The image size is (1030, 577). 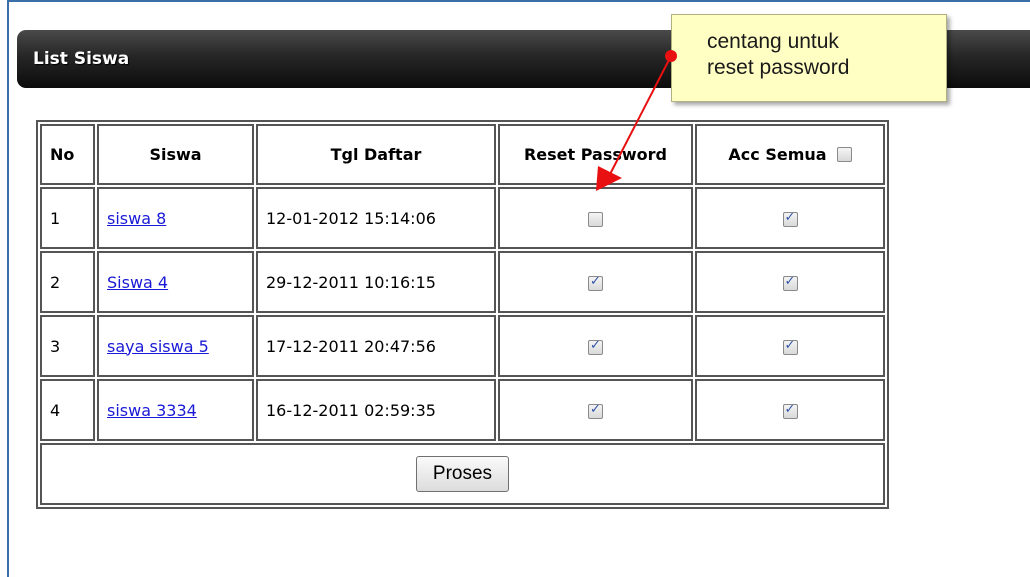 I want to click on panel-title: List Siswa, so click(x=81, y=59).